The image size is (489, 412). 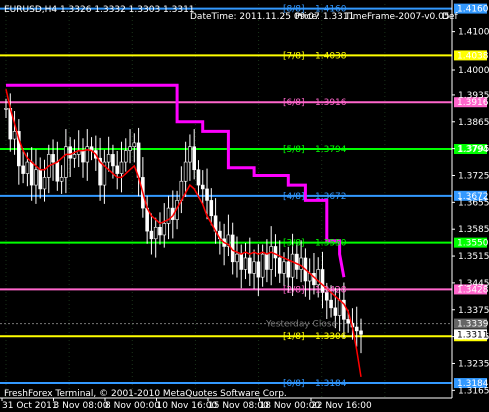 I want to click on time-tick-label: 22 Nov 16:00, so click(x=341, y=406).